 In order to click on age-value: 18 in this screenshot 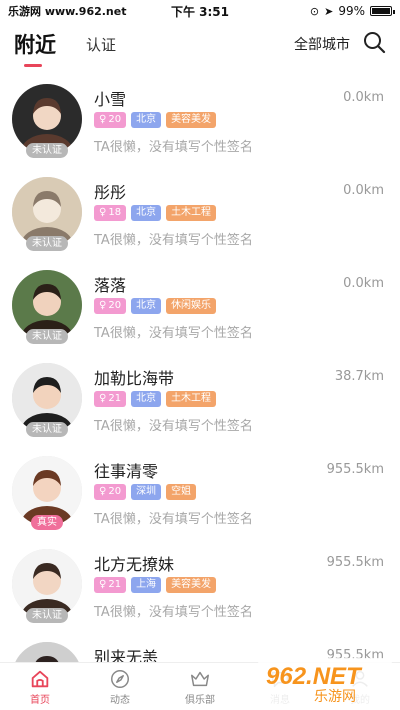, I will do `click(115, 212)`.